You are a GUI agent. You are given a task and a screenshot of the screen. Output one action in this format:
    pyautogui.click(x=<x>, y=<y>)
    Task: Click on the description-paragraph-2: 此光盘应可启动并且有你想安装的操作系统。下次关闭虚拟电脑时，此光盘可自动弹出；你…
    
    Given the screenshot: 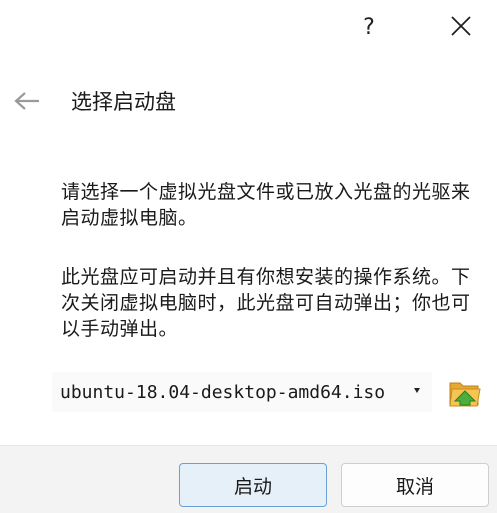 What is the action you would take?
    pyautogui.click(x=266, y=303)
    